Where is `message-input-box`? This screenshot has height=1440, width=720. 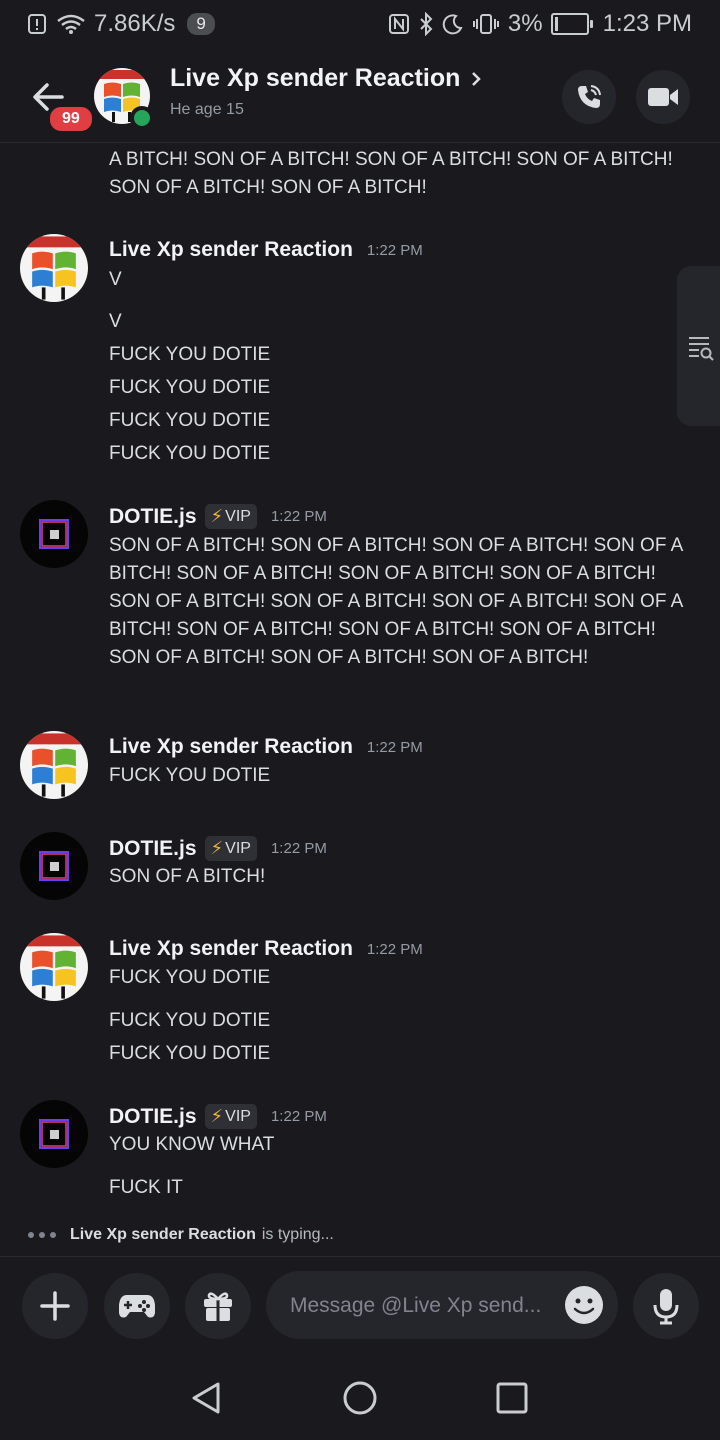 message-input-box is located at coordinates (442, 1306).